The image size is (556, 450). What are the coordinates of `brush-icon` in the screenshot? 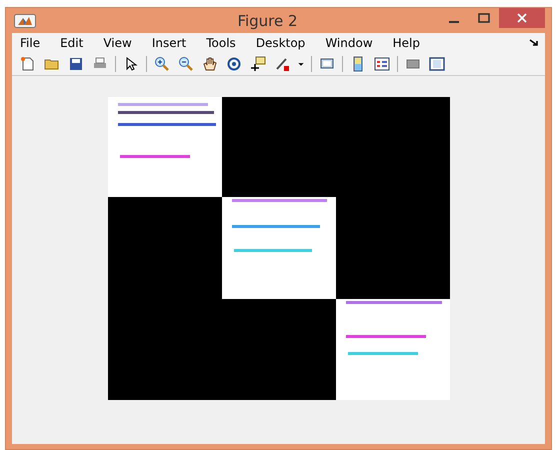 It's located at (282, 64).